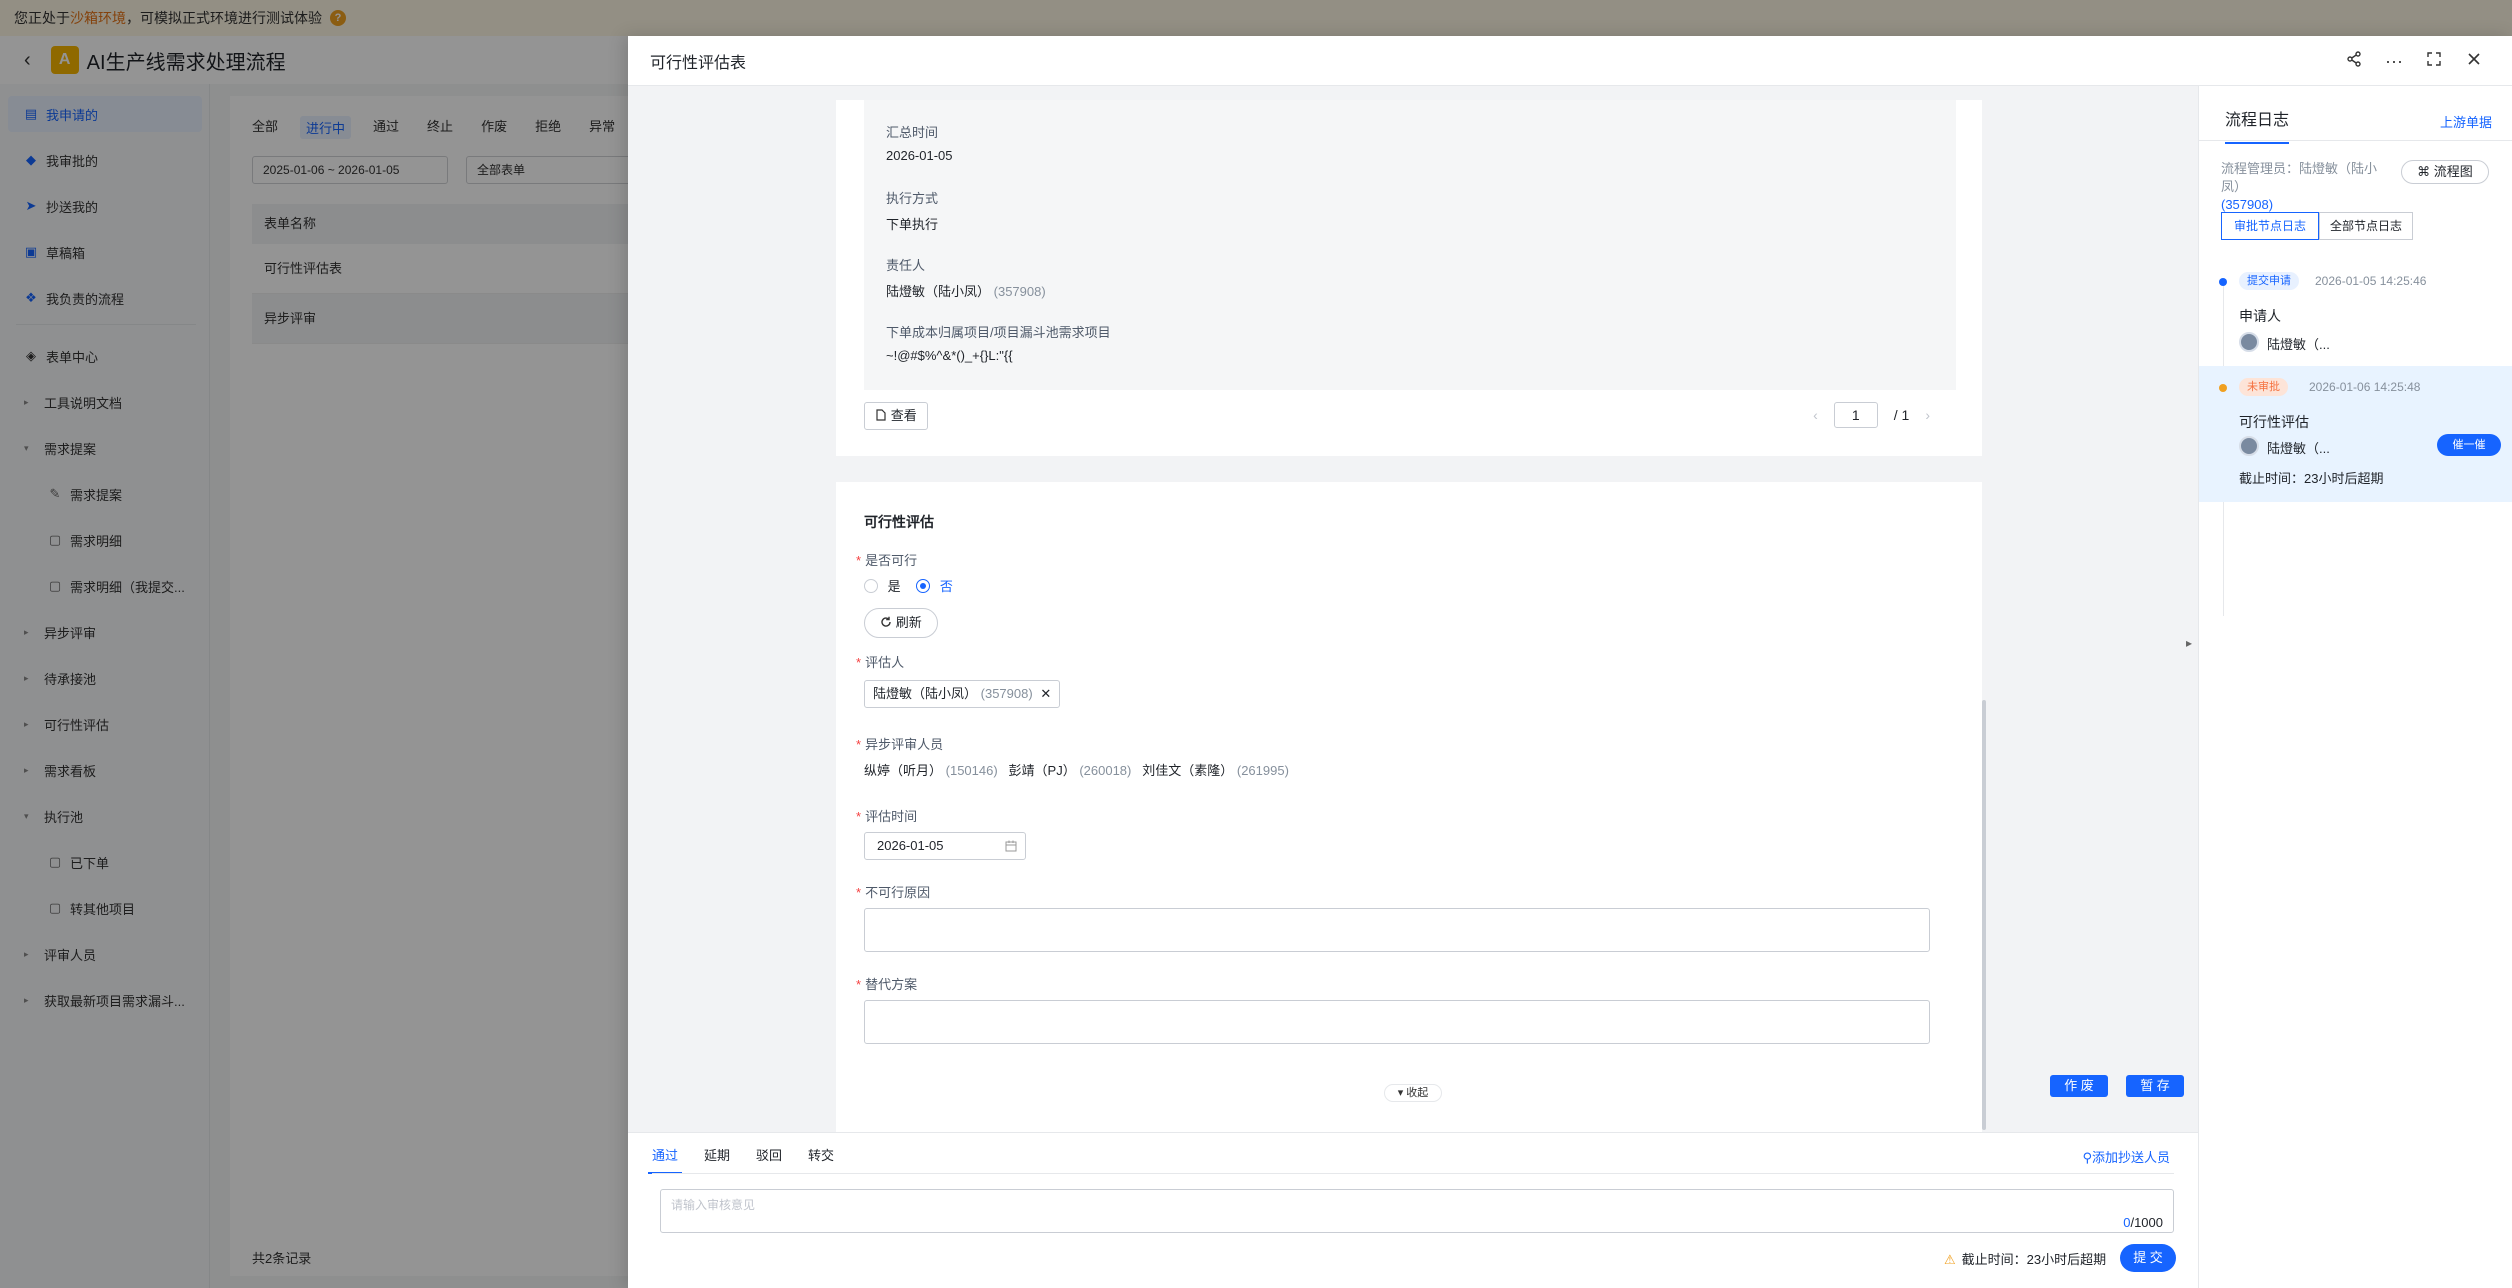 The image size is (2512, 1288). Describe the element at coordinates (2260, 316) in the screenshot. I see `log-node: 申请人` at that location.